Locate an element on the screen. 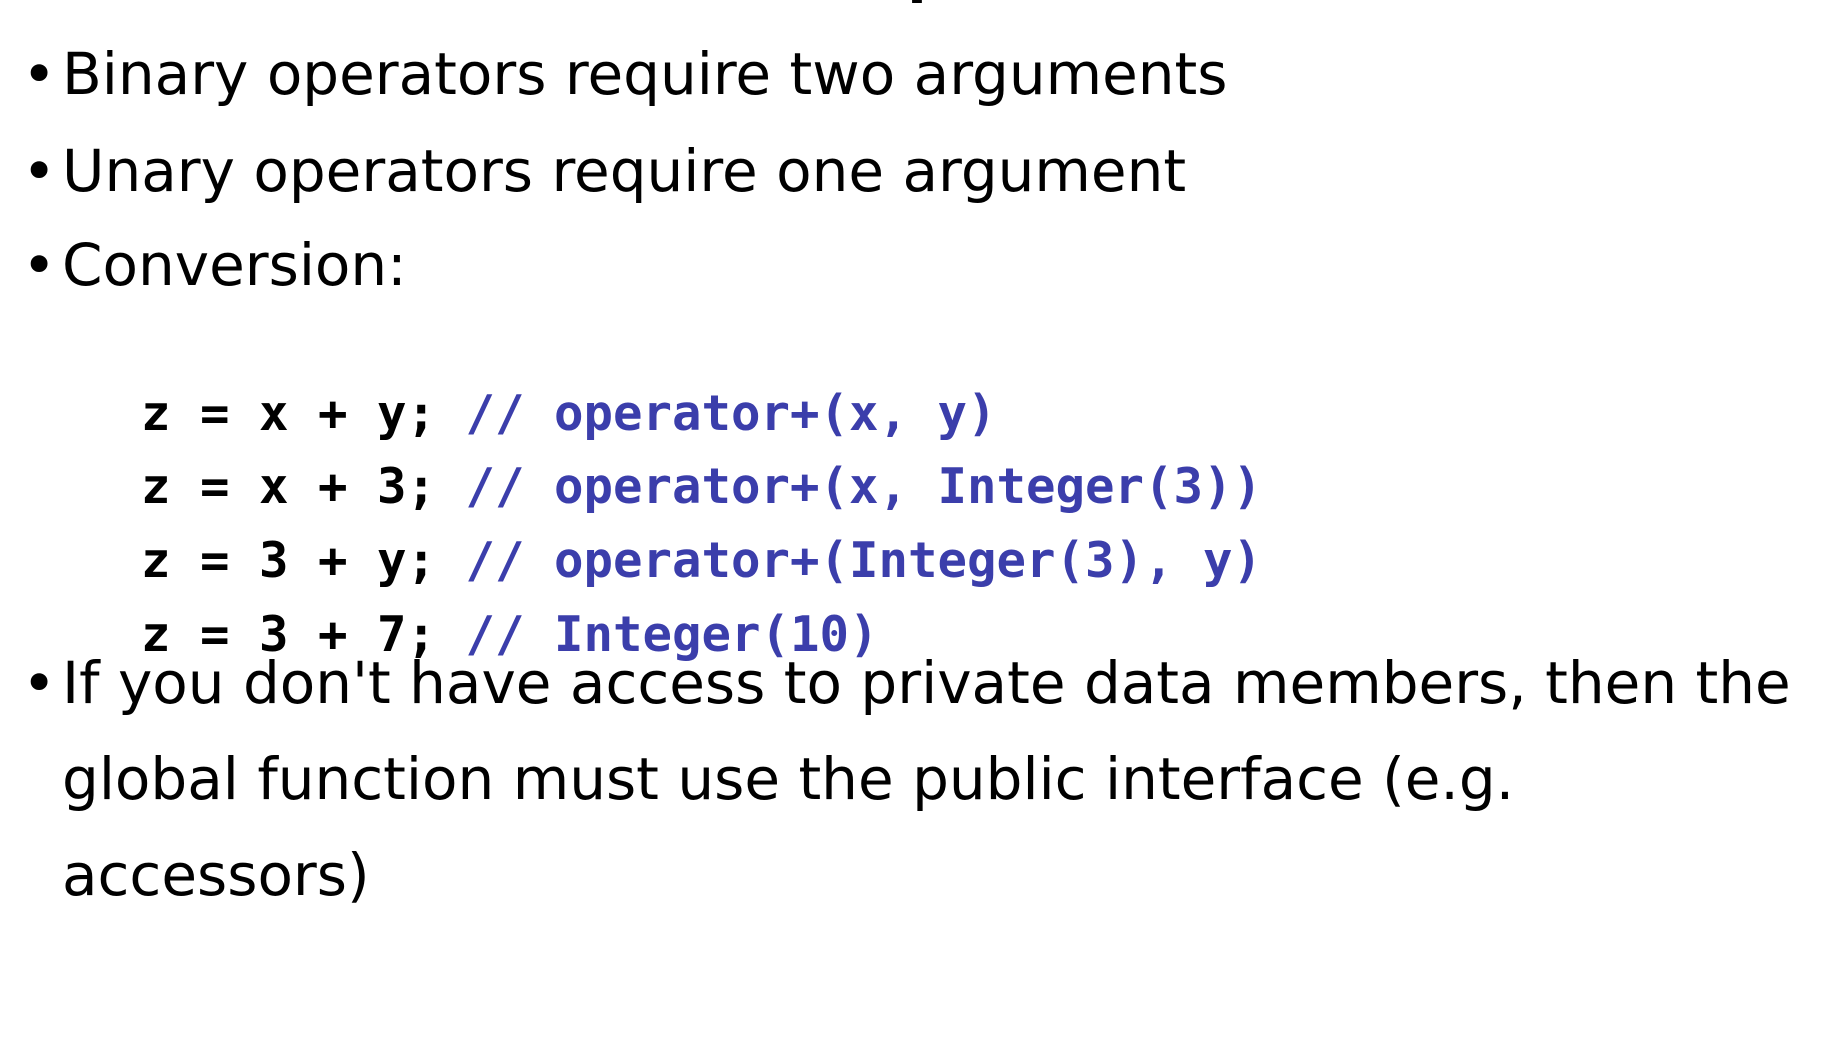  bullet-conversion: •Conversion: is located at coordinates (214, 265).